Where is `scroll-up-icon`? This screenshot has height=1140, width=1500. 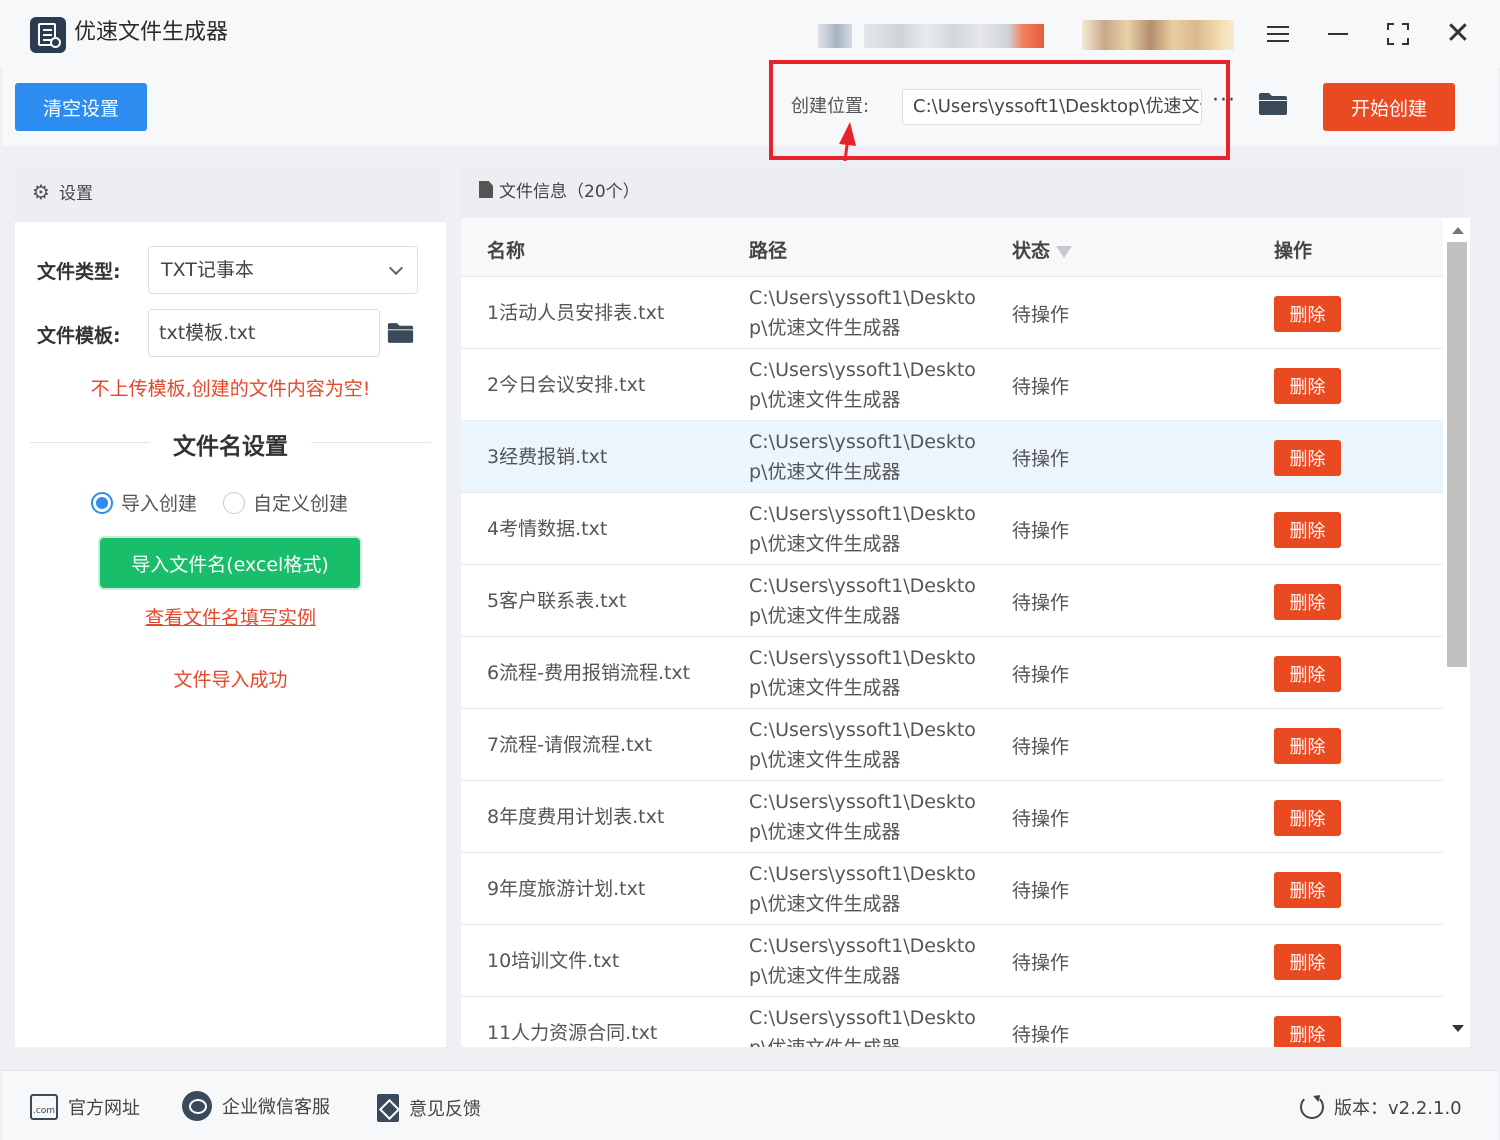 scroll-up-icon is located at coordinates (1458, 230).